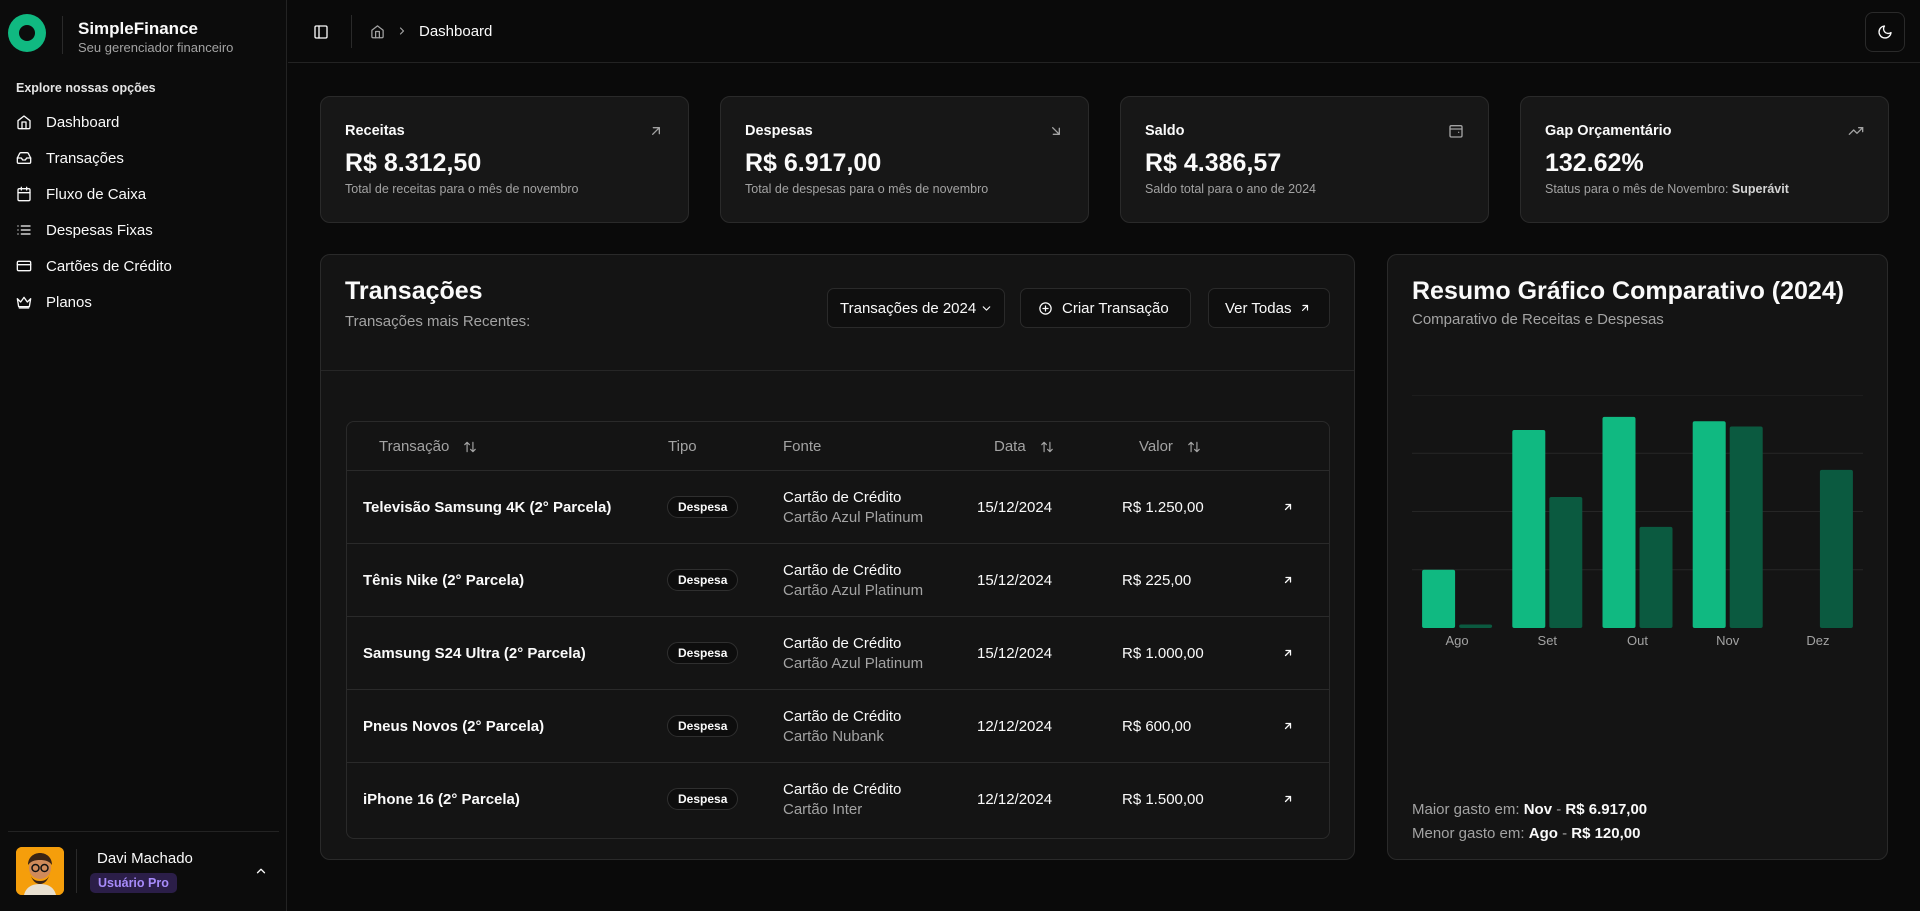 The height and width of the screenshot is (911, 1920). Describe the element at coordinates (1157, 580) in the screenshot. I see `transaction-value: R$ 225,00` at that location.